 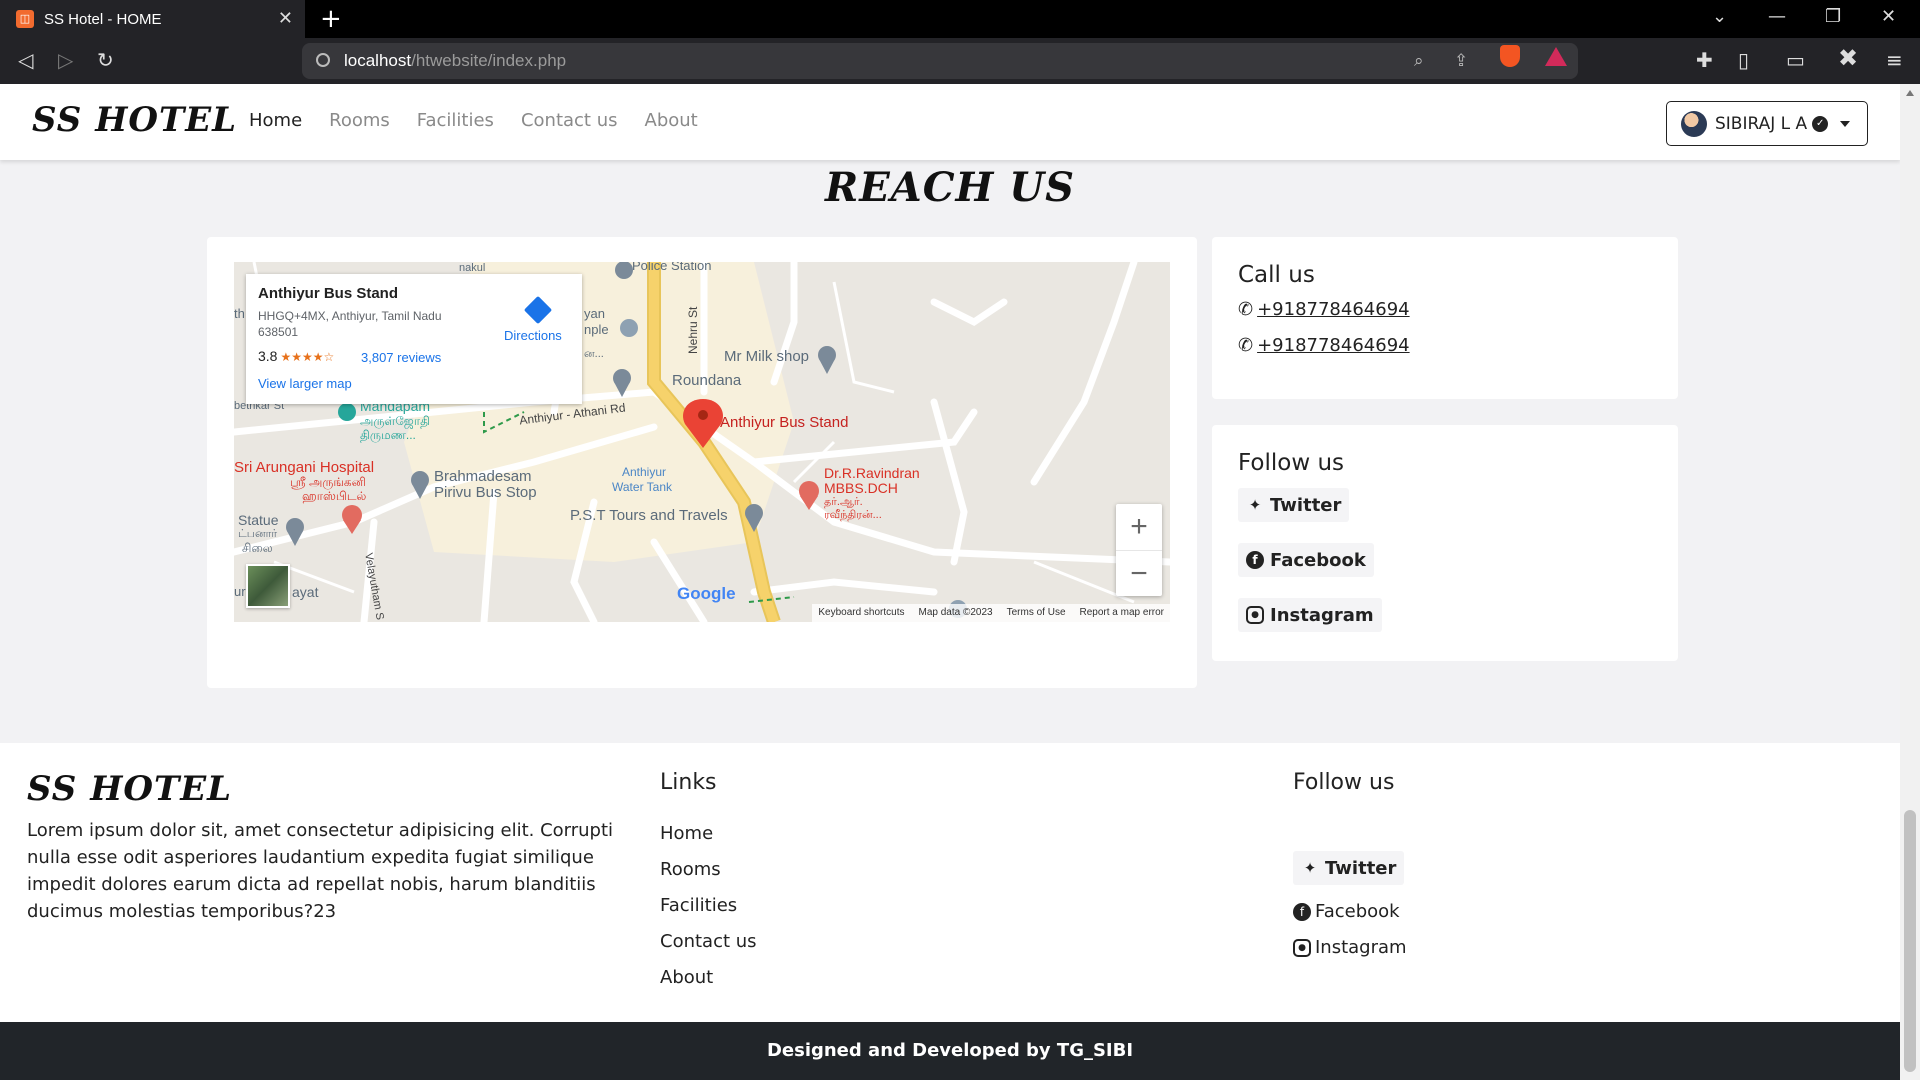 What do you see at coordinates (240, 591) in the screenshot?
I see `map-label: ur` at bounding box center [240, 591].